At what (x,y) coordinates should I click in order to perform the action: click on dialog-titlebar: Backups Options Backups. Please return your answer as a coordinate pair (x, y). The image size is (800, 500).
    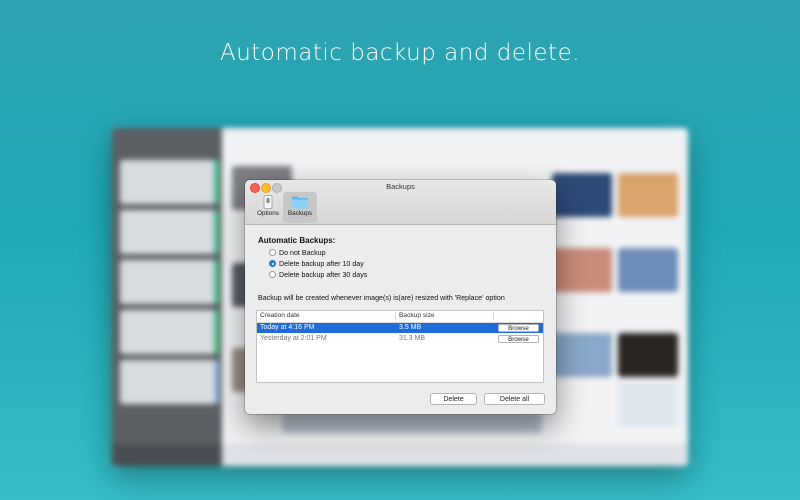
    Looking at the image, I should click on (400, 202).